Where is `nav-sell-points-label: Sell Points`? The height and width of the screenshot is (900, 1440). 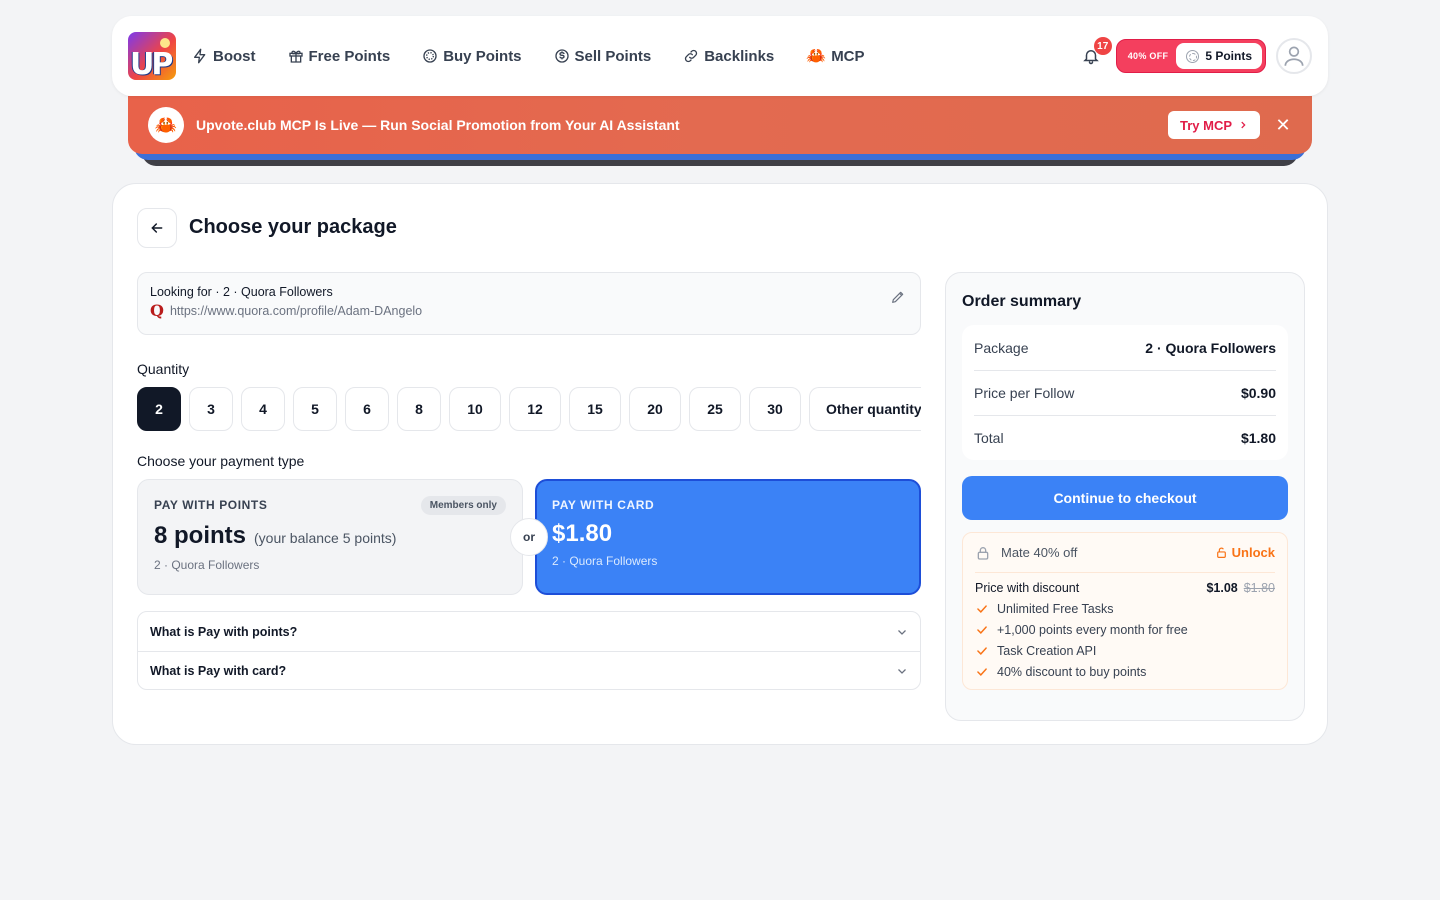 nav-sell-points-label: Sell Points is located at coordinates (613, 56).